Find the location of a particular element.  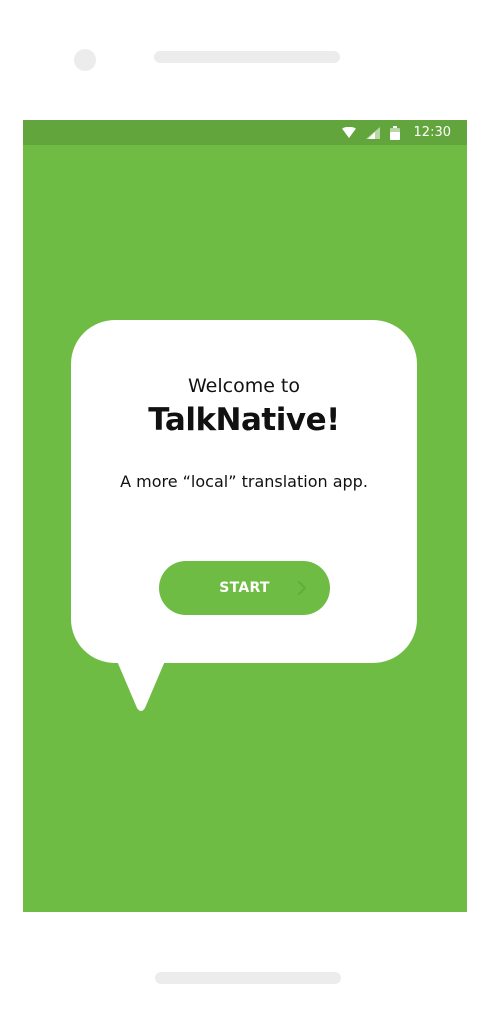

status-icons: 12:30 is located at coordinates (396, 132).